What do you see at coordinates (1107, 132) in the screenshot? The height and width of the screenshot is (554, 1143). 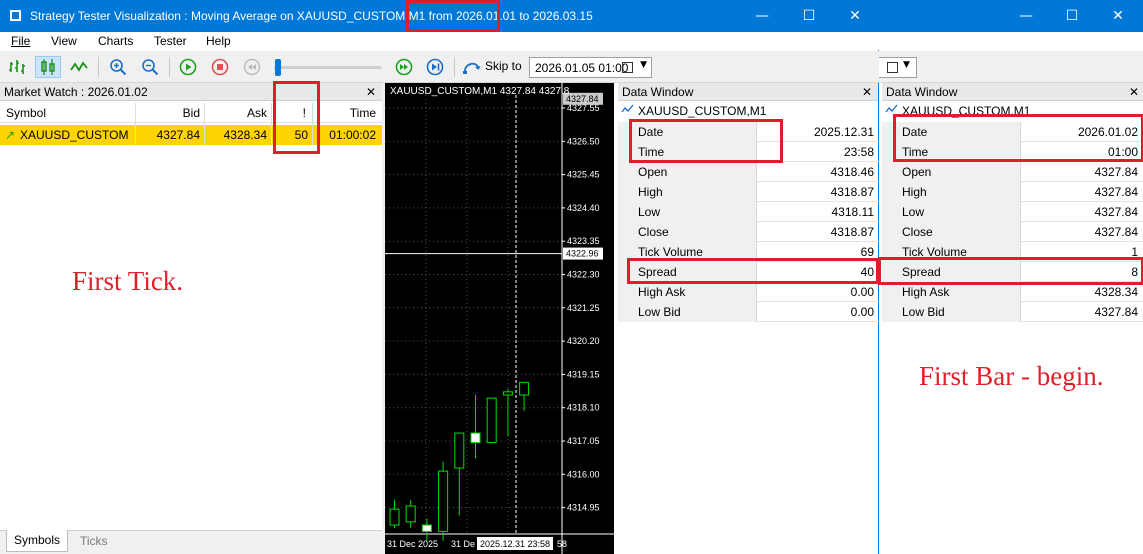 I see `data-row-value: 2026.01.02` at bounding box center [1107, 132].